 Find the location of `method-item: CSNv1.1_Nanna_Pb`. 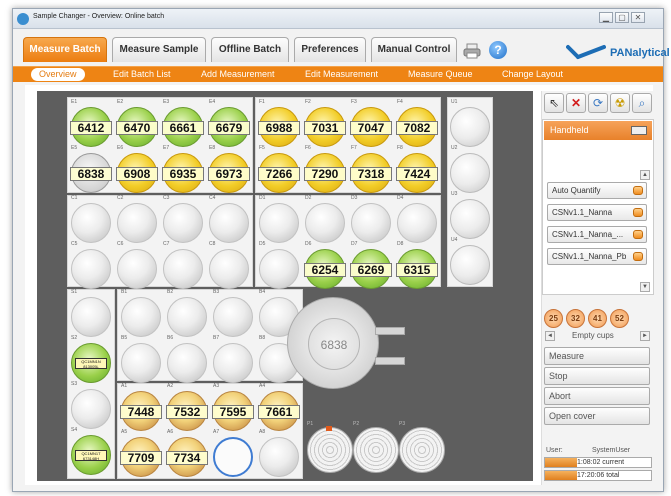

method-item: CSNv1.1_Nanna_Pb is located at coordinates (597, 256).